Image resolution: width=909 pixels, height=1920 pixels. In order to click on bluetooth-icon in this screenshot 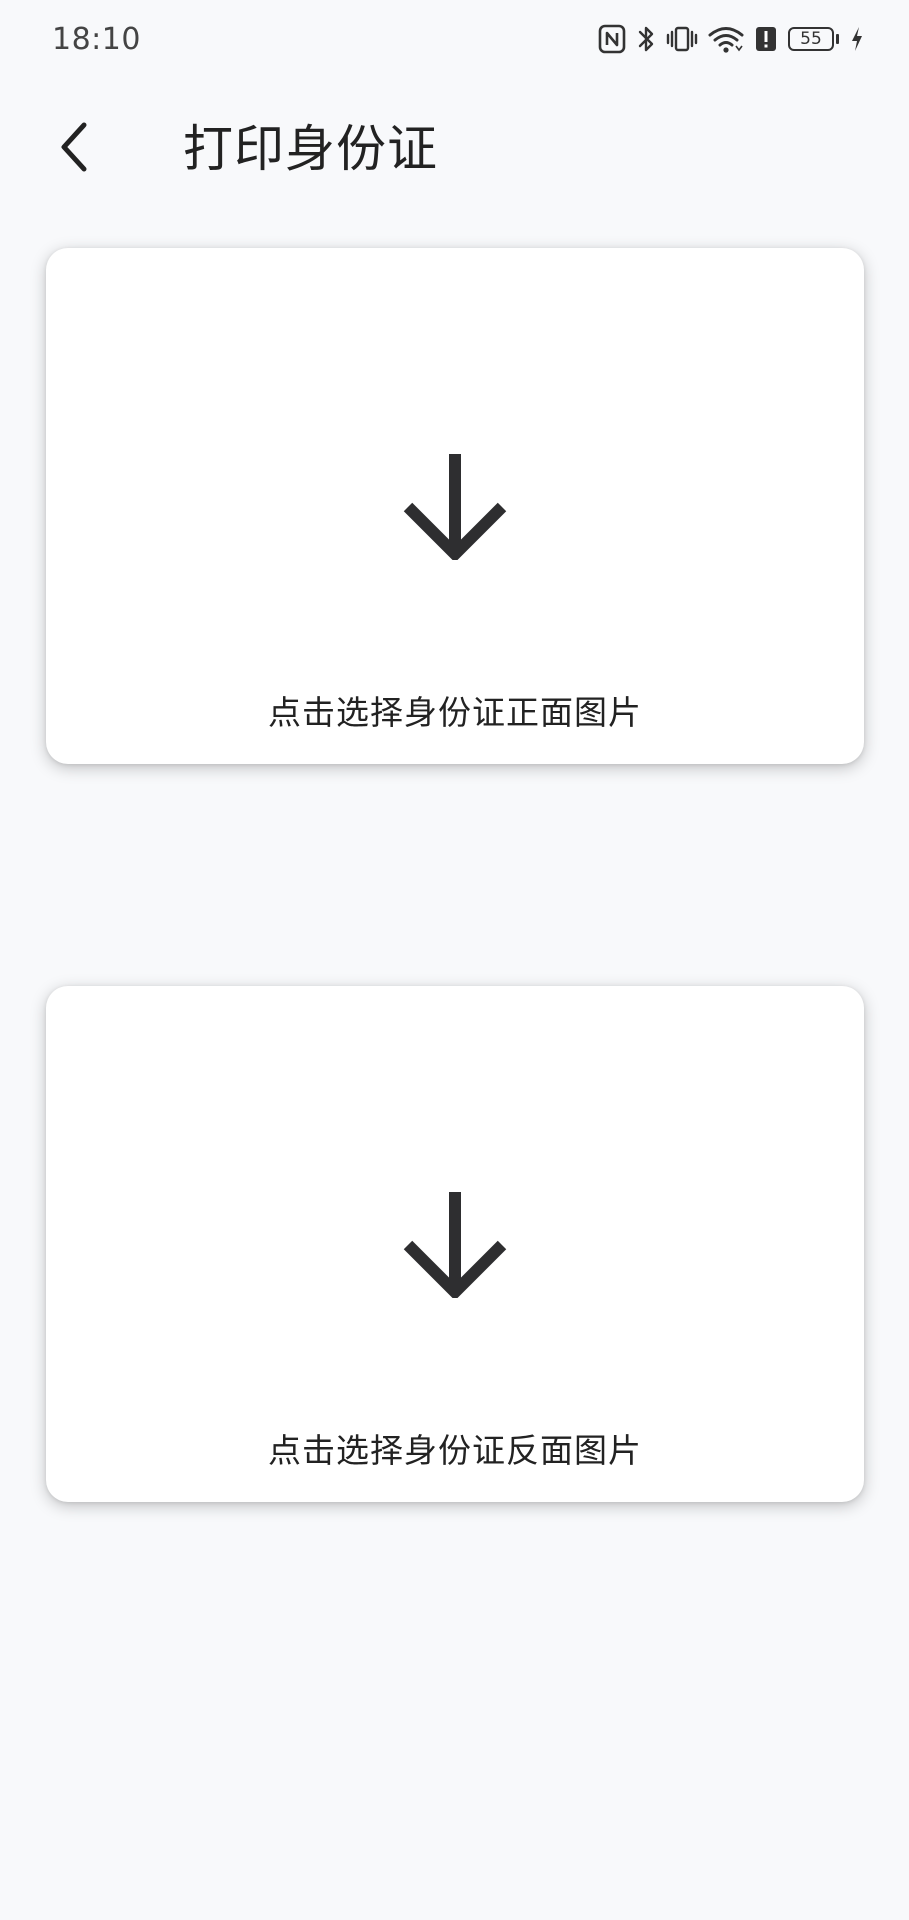, I will do `click(646, 39)`.